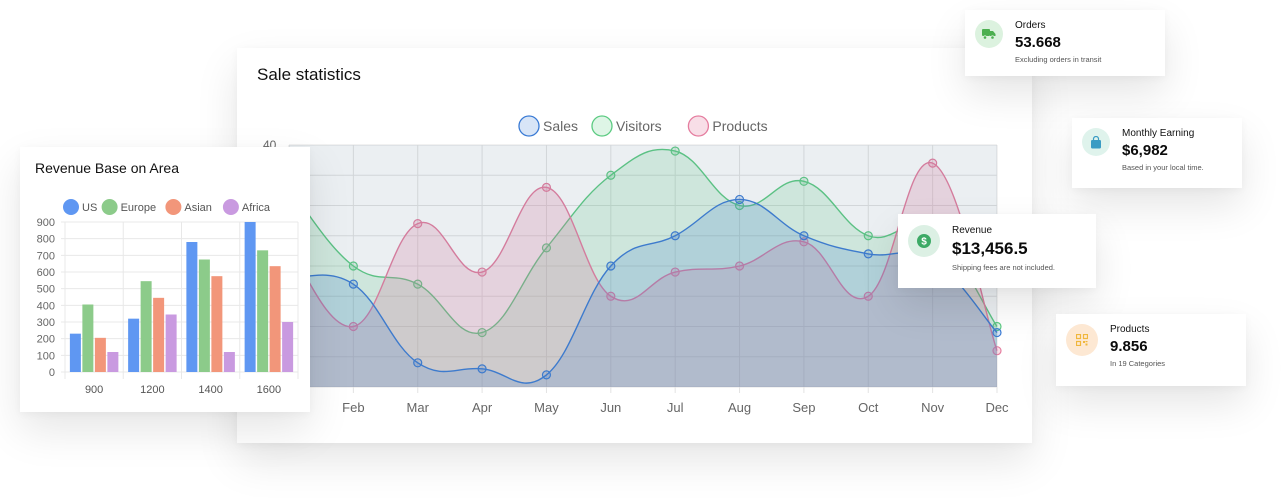  What do you see at coordinates (1130, 329) in the screenshot?
I see `products-label: Products` at bounding box center [1130, 329].